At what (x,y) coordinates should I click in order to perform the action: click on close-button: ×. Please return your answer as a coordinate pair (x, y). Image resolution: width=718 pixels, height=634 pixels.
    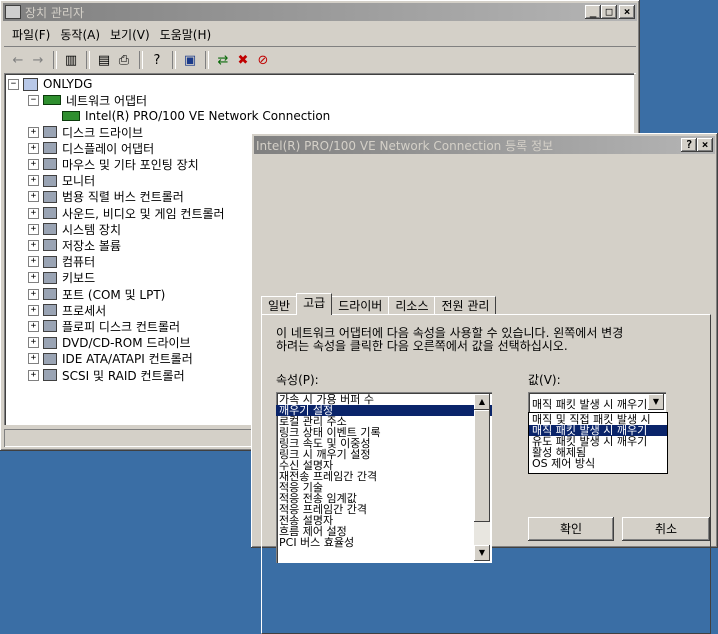
    Looking at the image, I should click on (627, 12).